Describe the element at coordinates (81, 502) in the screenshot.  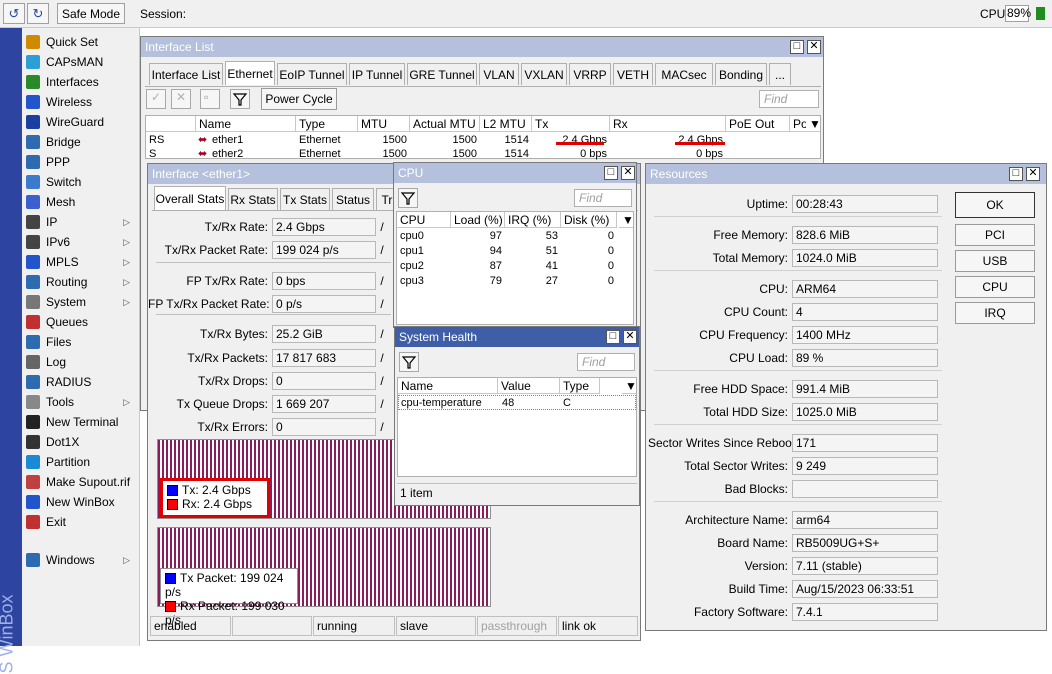
I see `sidebar-item-new-winbox: New WinBox` at that location.